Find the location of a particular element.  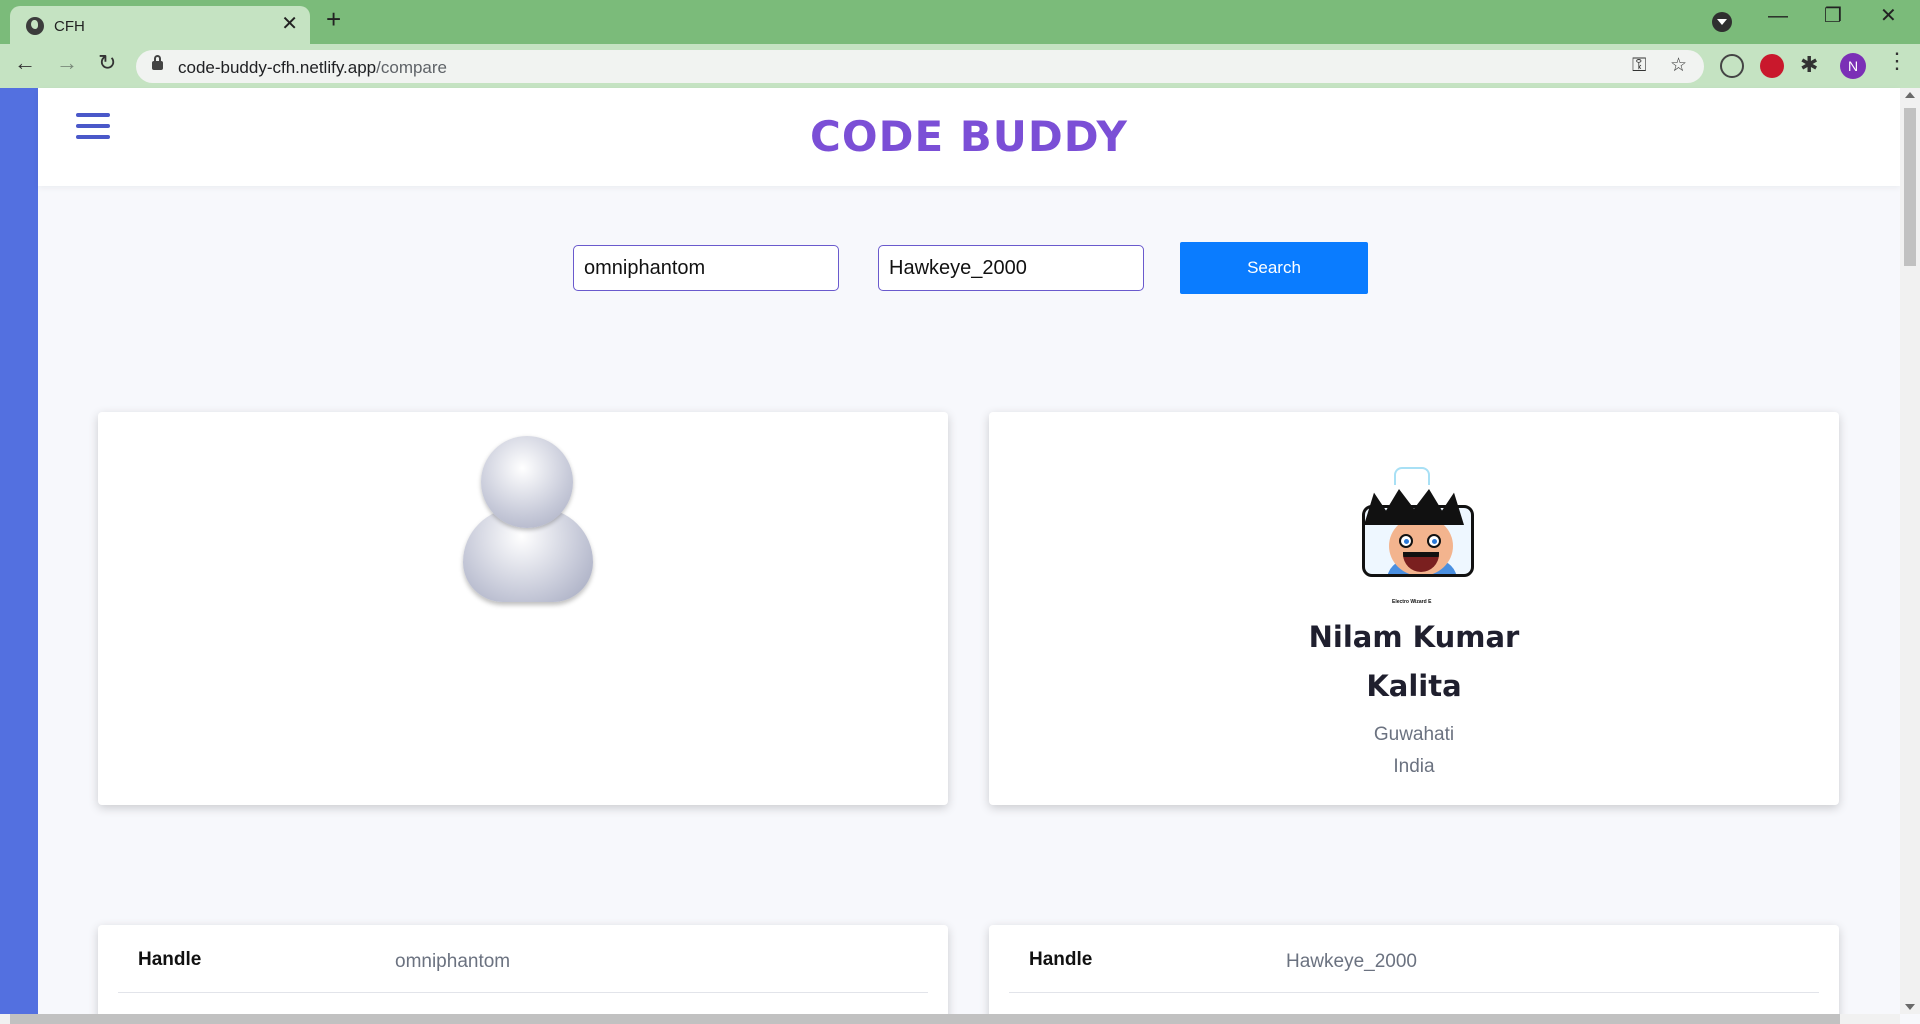

tab-search-icon is located at coordinates (1722, 22).